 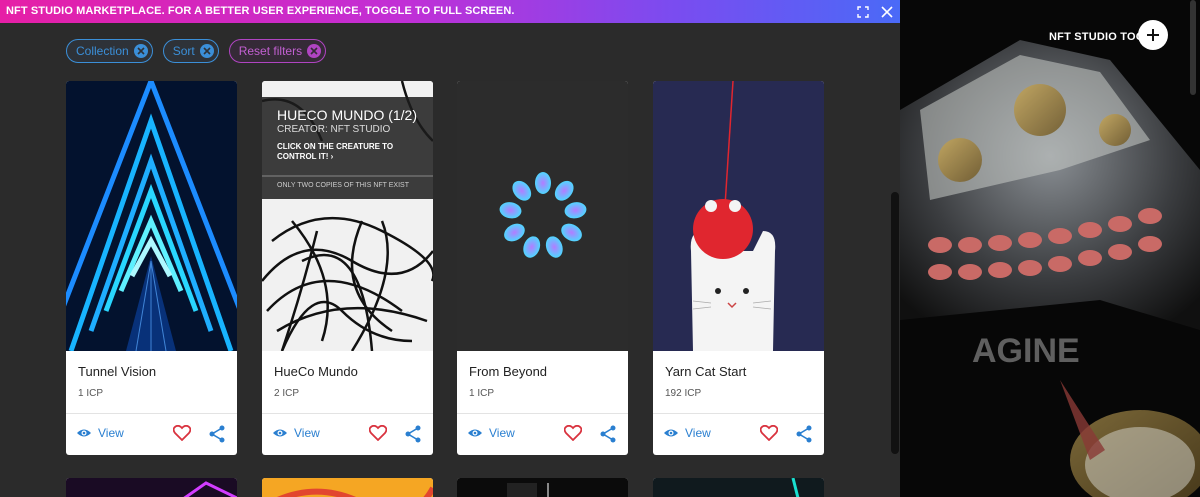 I want to click on nft-card: Yarn Cat Start 192 ICP View, so click(x=738, y=268).